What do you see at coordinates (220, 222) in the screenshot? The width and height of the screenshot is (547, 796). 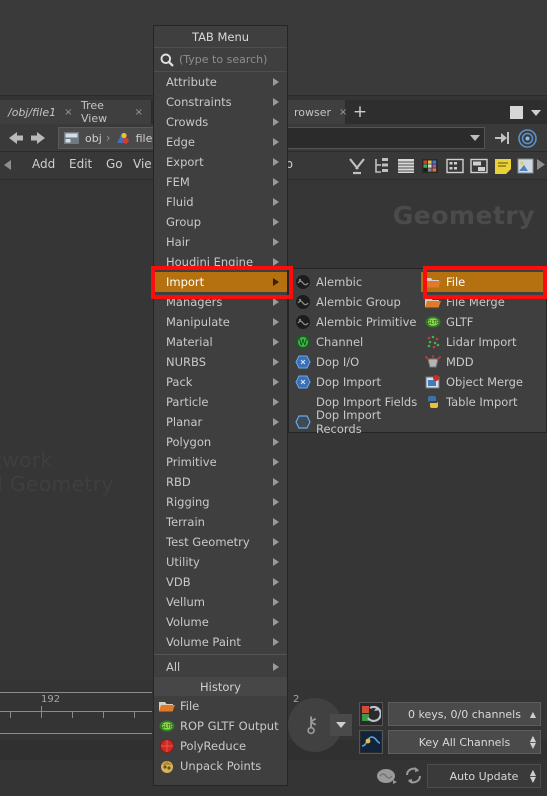 I see `tab-menu-item-group: Group` at bounding box center [220, 222].